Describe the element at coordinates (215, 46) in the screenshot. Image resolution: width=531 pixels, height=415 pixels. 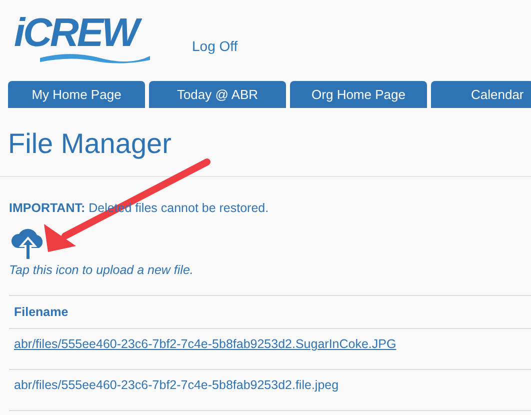
I see `log-off-link: Log Off` at that location.